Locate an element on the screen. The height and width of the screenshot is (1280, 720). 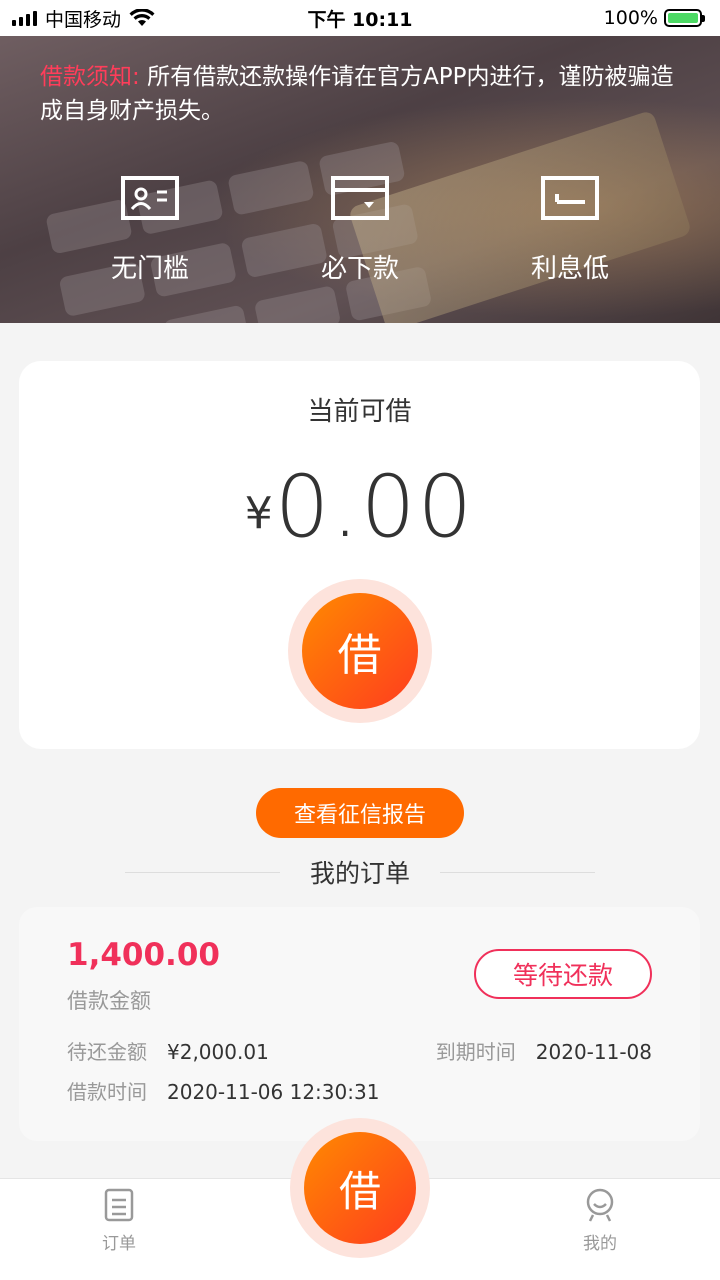
feature-guaranteed: 必下款 is located at coordinates (360, 229).